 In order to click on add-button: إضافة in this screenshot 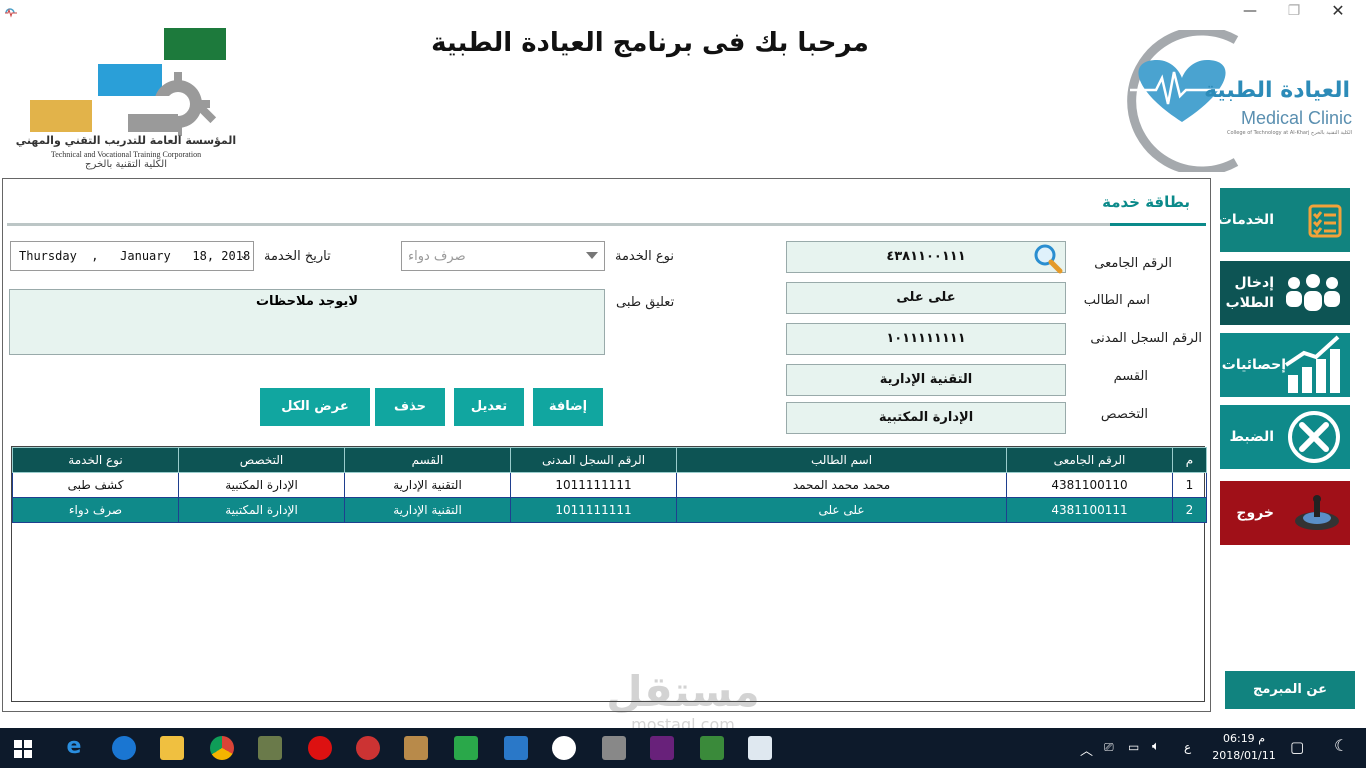, I will do `click(568, 407)`.